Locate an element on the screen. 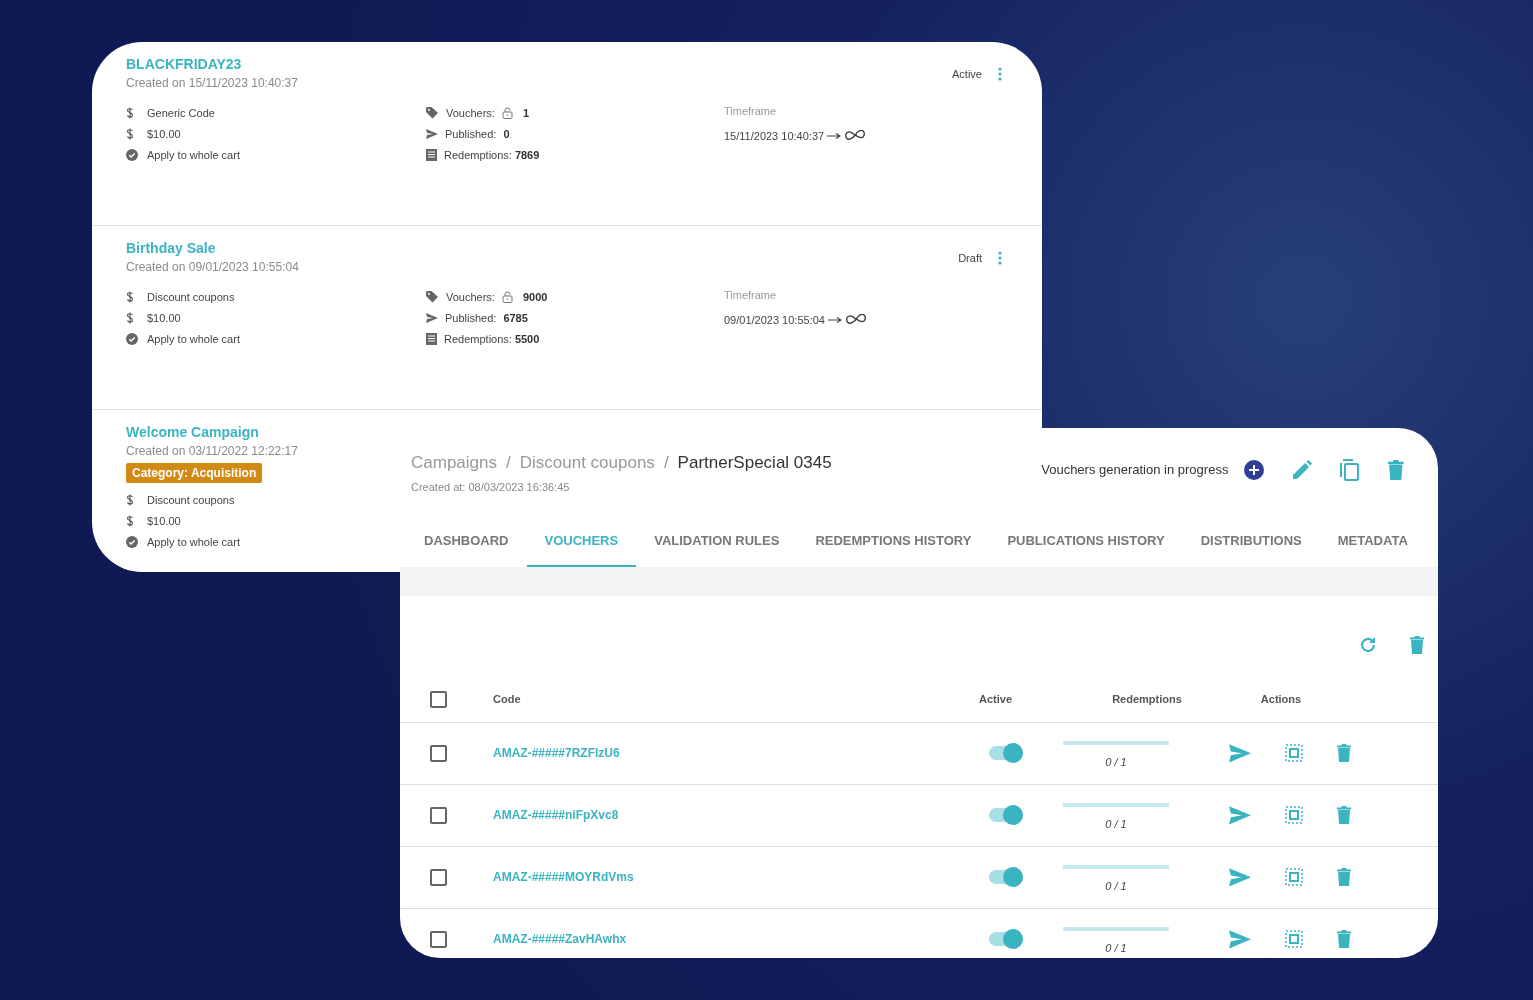  copy-icon is located at coordinates (1350, 470).